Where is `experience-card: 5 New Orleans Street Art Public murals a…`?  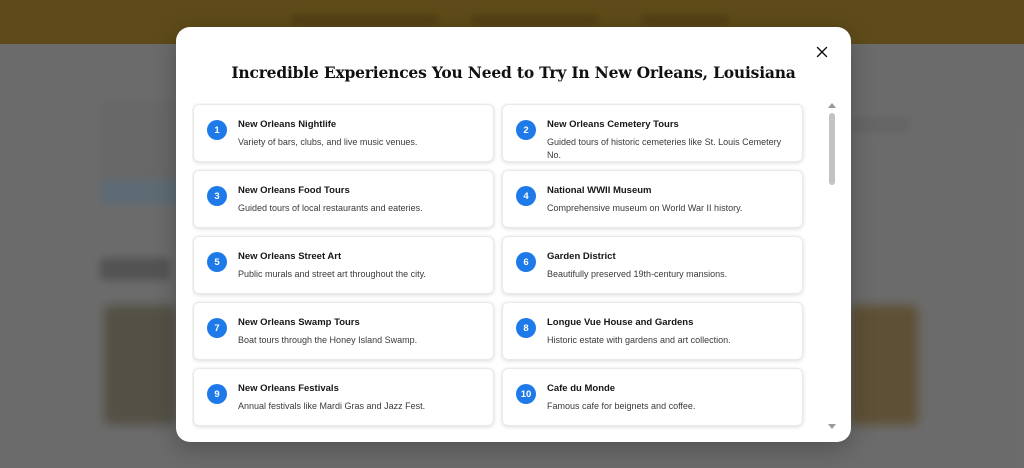
experience-card: 5 New Orleans Street Art Public murals a… is located at coordinates (343, 265).